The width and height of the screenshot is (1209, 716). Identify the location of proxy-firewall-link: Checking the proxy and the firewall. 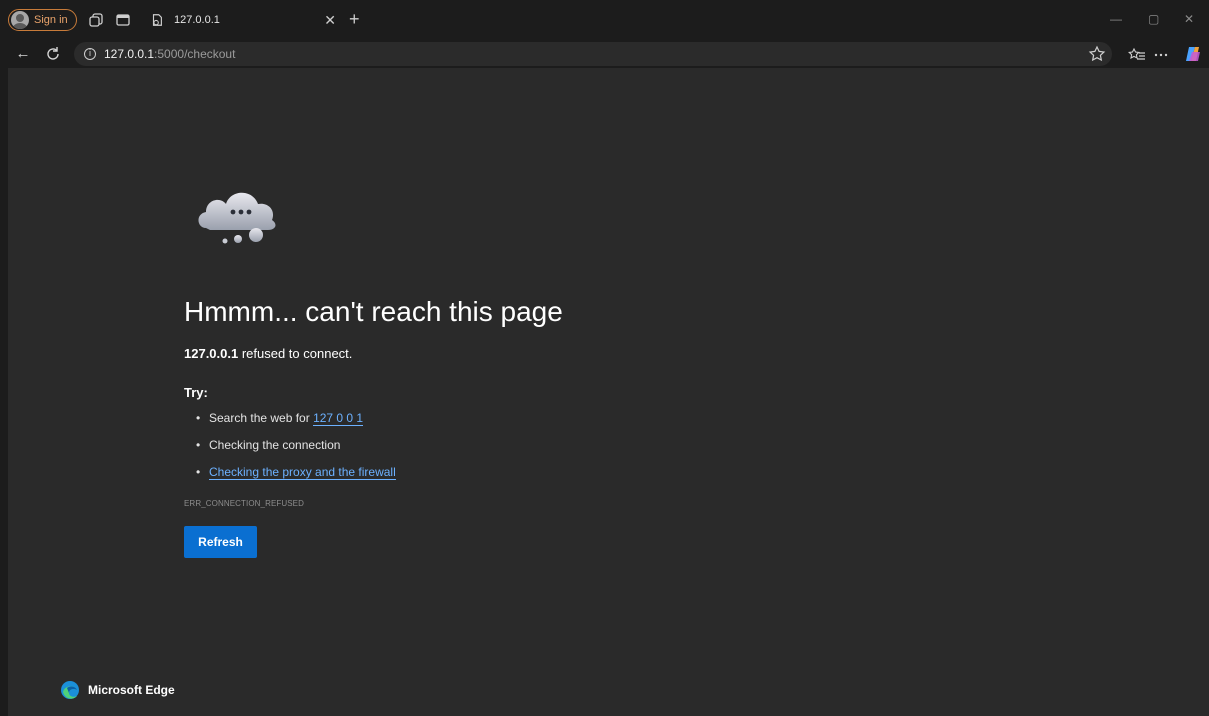
(302, 472).